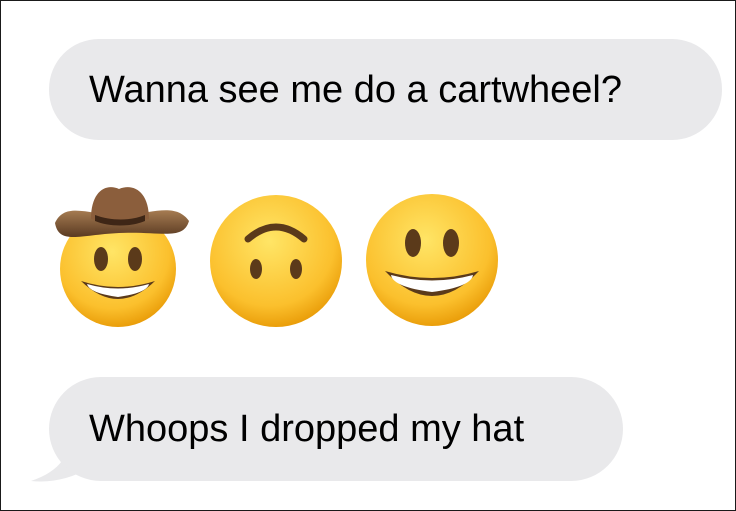 This screenshot has width=736, height=511. What do you see at coordinates (276, 261) in the screenshot?
I see `upside-down-face-icon` at bounding box center [276, 261].